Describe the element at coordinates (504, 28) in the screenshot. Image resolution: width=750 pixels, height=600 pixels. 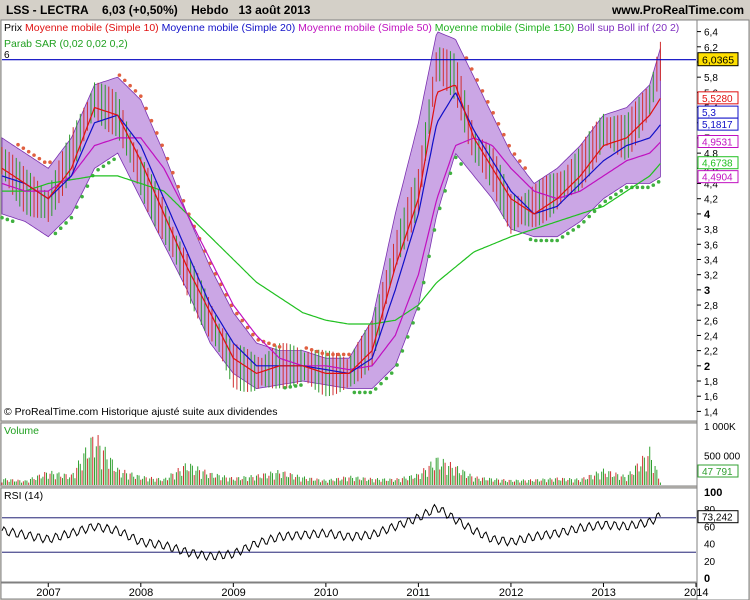
I see `legend-ma150: Moyenne mobile (Simple 150)` at that location.